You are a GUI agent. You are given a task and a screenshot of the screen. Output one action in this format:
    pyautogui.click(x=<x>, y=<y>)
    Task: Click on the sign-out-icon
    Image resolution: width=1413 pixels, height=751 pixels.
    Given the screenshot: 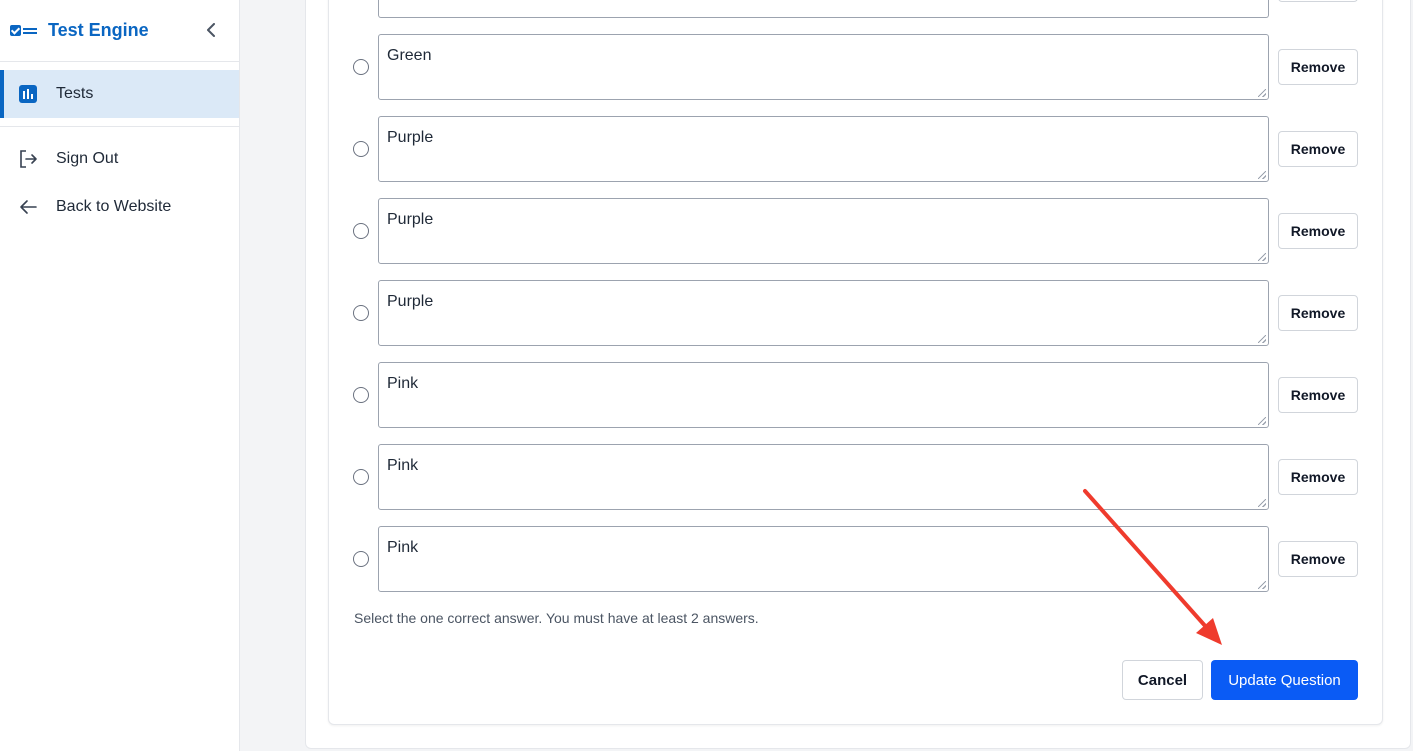 What is the action you would take?
    pyautogui.click(x=28, y=159)
    